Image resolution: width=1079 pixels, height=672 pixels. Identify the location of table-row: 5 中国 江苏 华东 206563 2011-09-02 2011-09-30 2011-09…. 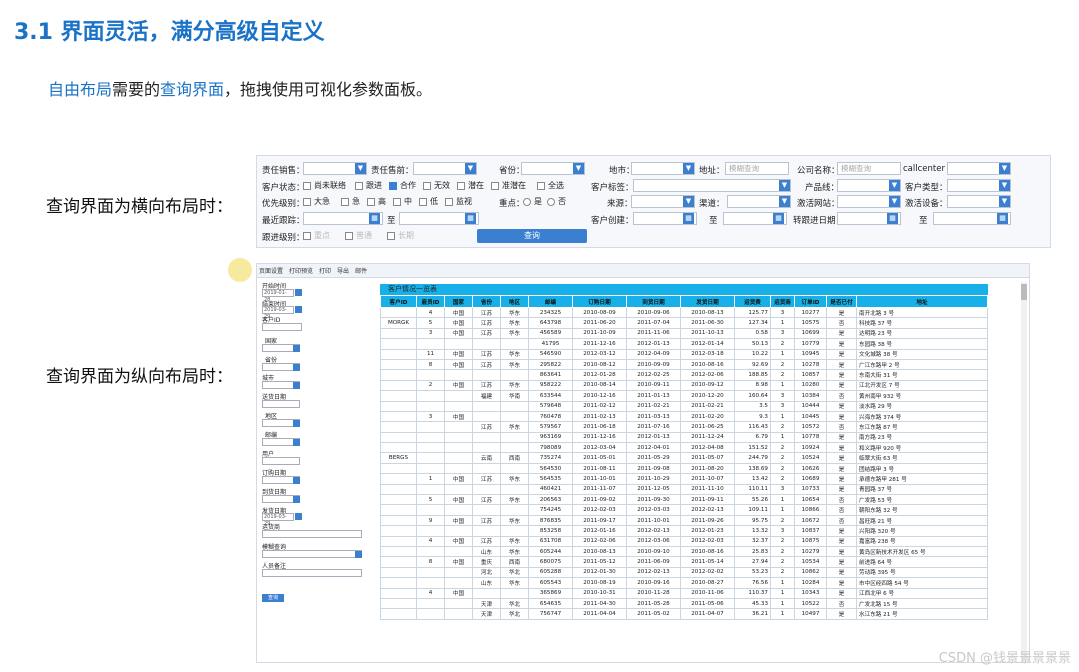
(684, 500).